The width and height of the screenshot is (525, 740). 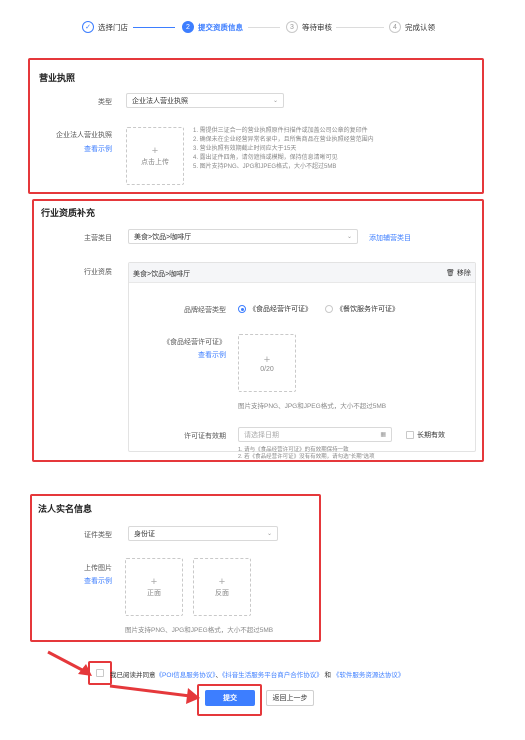 What do you see at coordinates (315, 434) in the screenshot?
I see `validity-date-picker: 请选择日期 ▦` at bounding box center [315, 434].